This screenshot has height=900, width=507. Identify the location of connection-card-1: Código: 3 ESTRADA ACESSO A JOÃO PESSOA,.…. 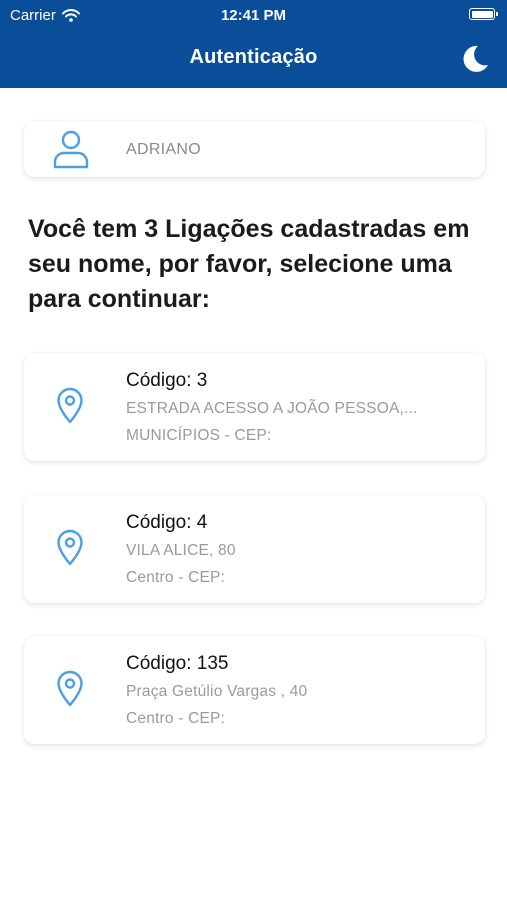
(254, 407).